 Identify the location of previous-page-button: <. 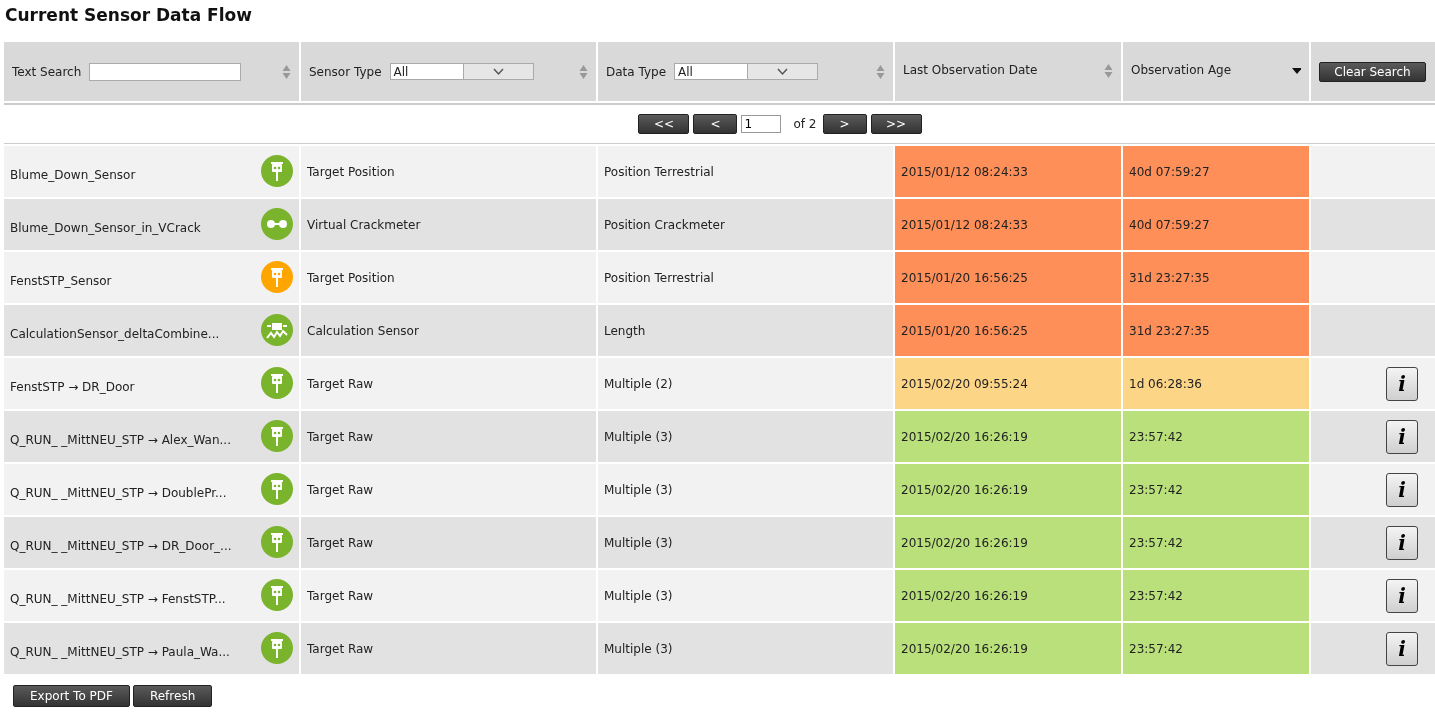
(715, 124).